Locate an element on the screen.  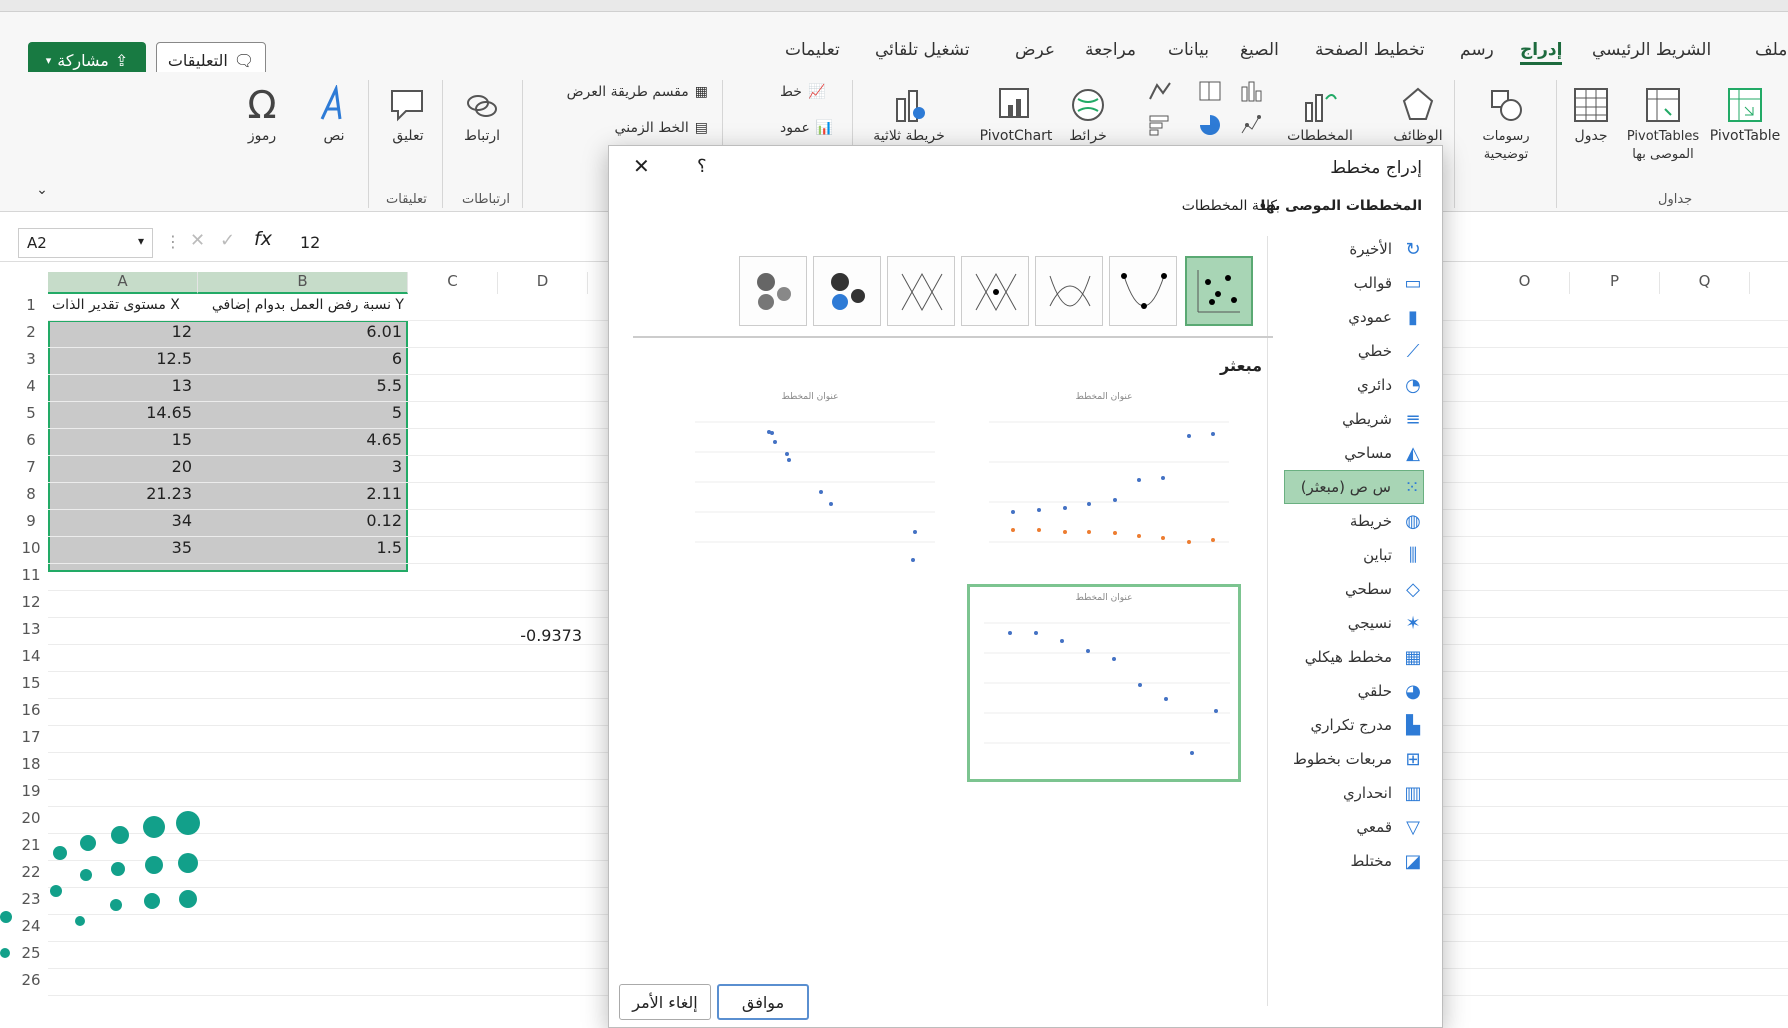
row-header: 18 is located at coordinates (31, 764).